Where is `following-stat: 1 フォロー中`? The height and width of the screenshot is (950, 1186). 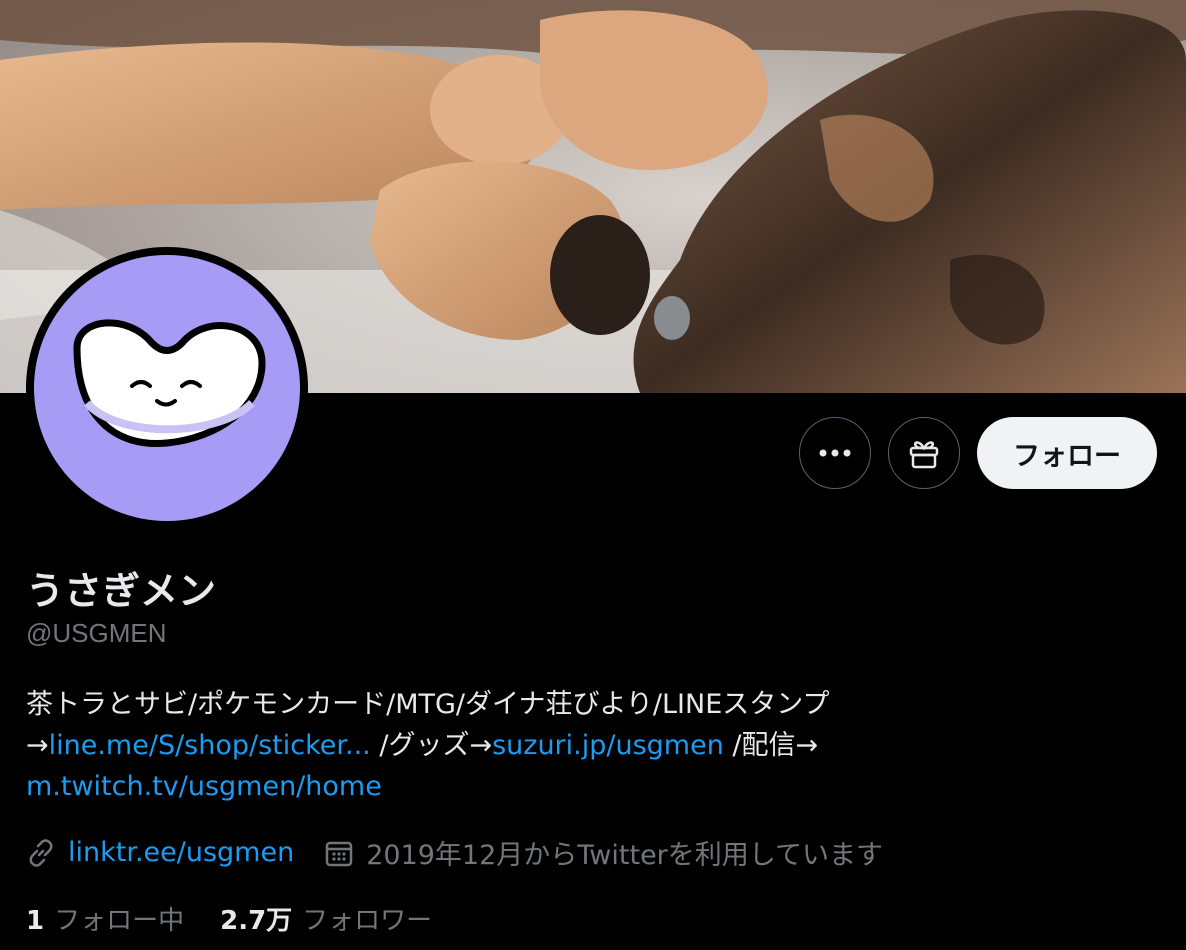 following-stat: 1 フォロー中 is located at coordinates (105, 918).